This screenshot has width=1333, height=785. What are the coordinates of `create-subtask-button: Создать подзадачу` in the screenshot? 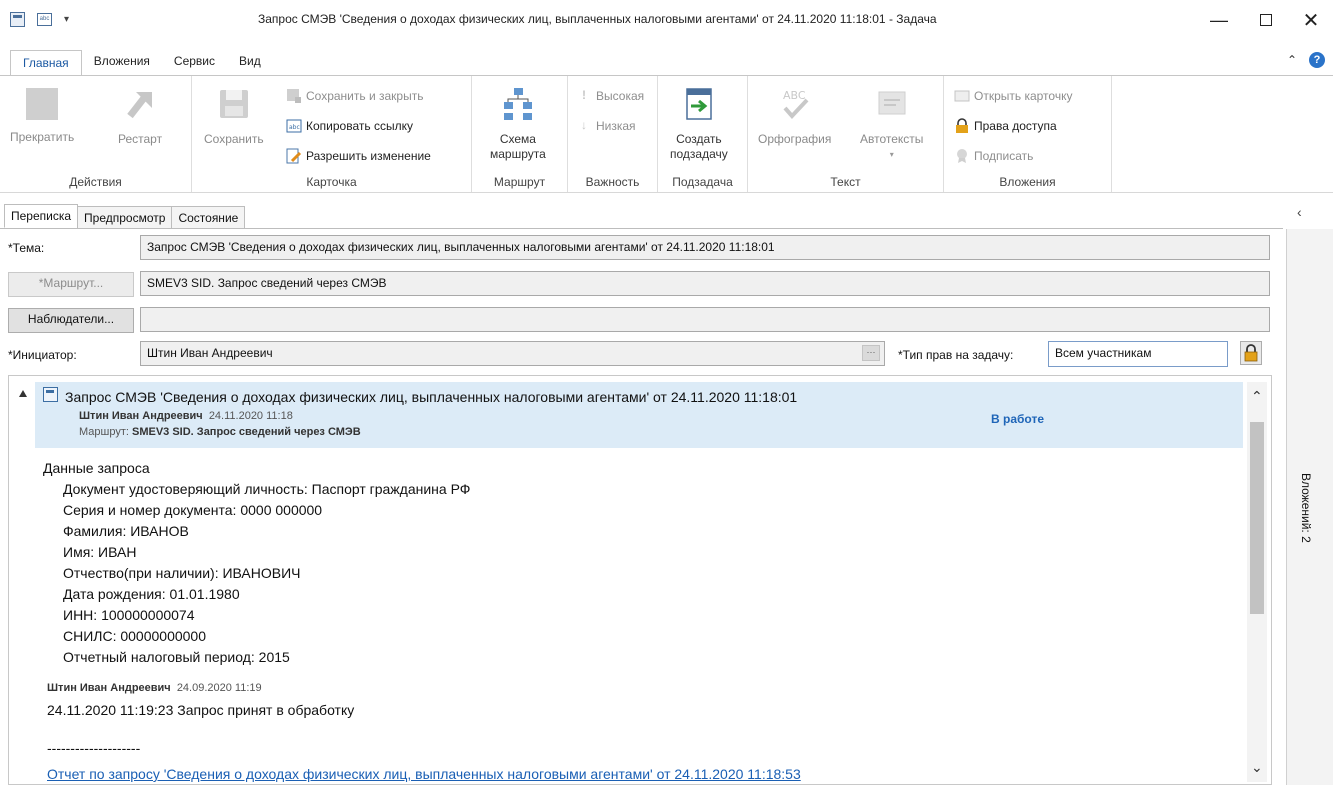 It's located at (699, 124).